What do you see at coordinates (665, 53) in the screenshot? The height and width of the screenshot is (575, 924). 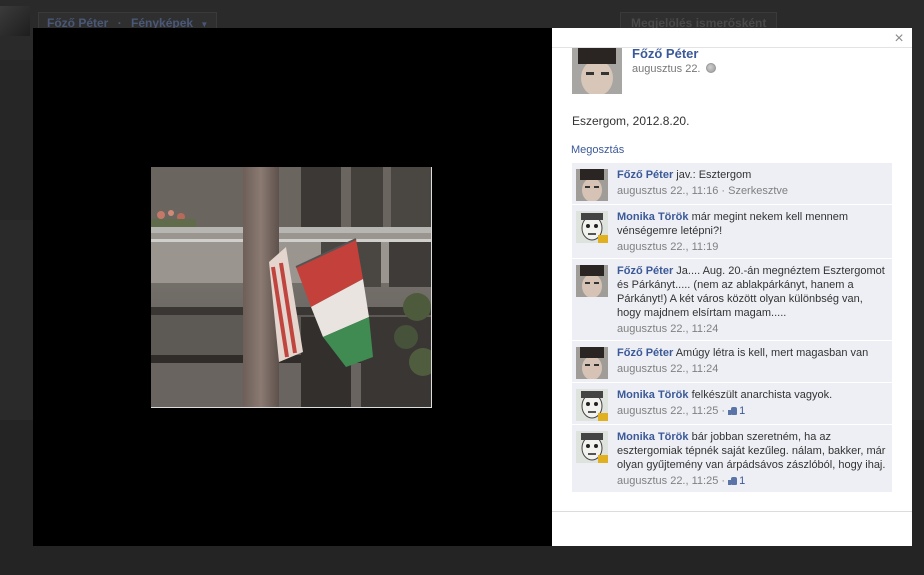 I see `owner-name-link: Főző Péter` at bounding box center [665, 53].